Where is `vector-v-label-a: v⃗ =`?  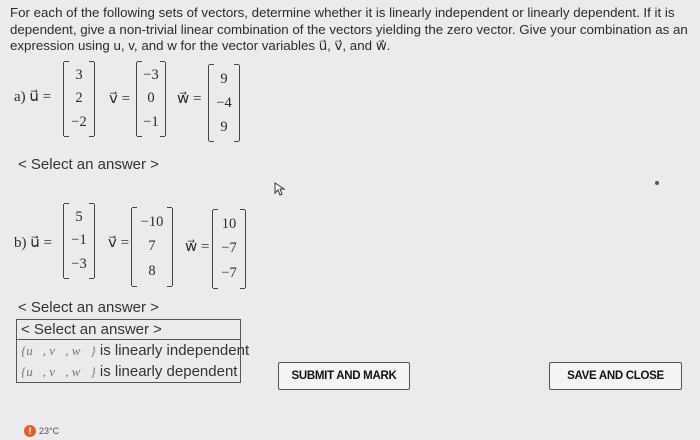 vector-v-label-a: v⃗ = is located at coordinates (120, 99).